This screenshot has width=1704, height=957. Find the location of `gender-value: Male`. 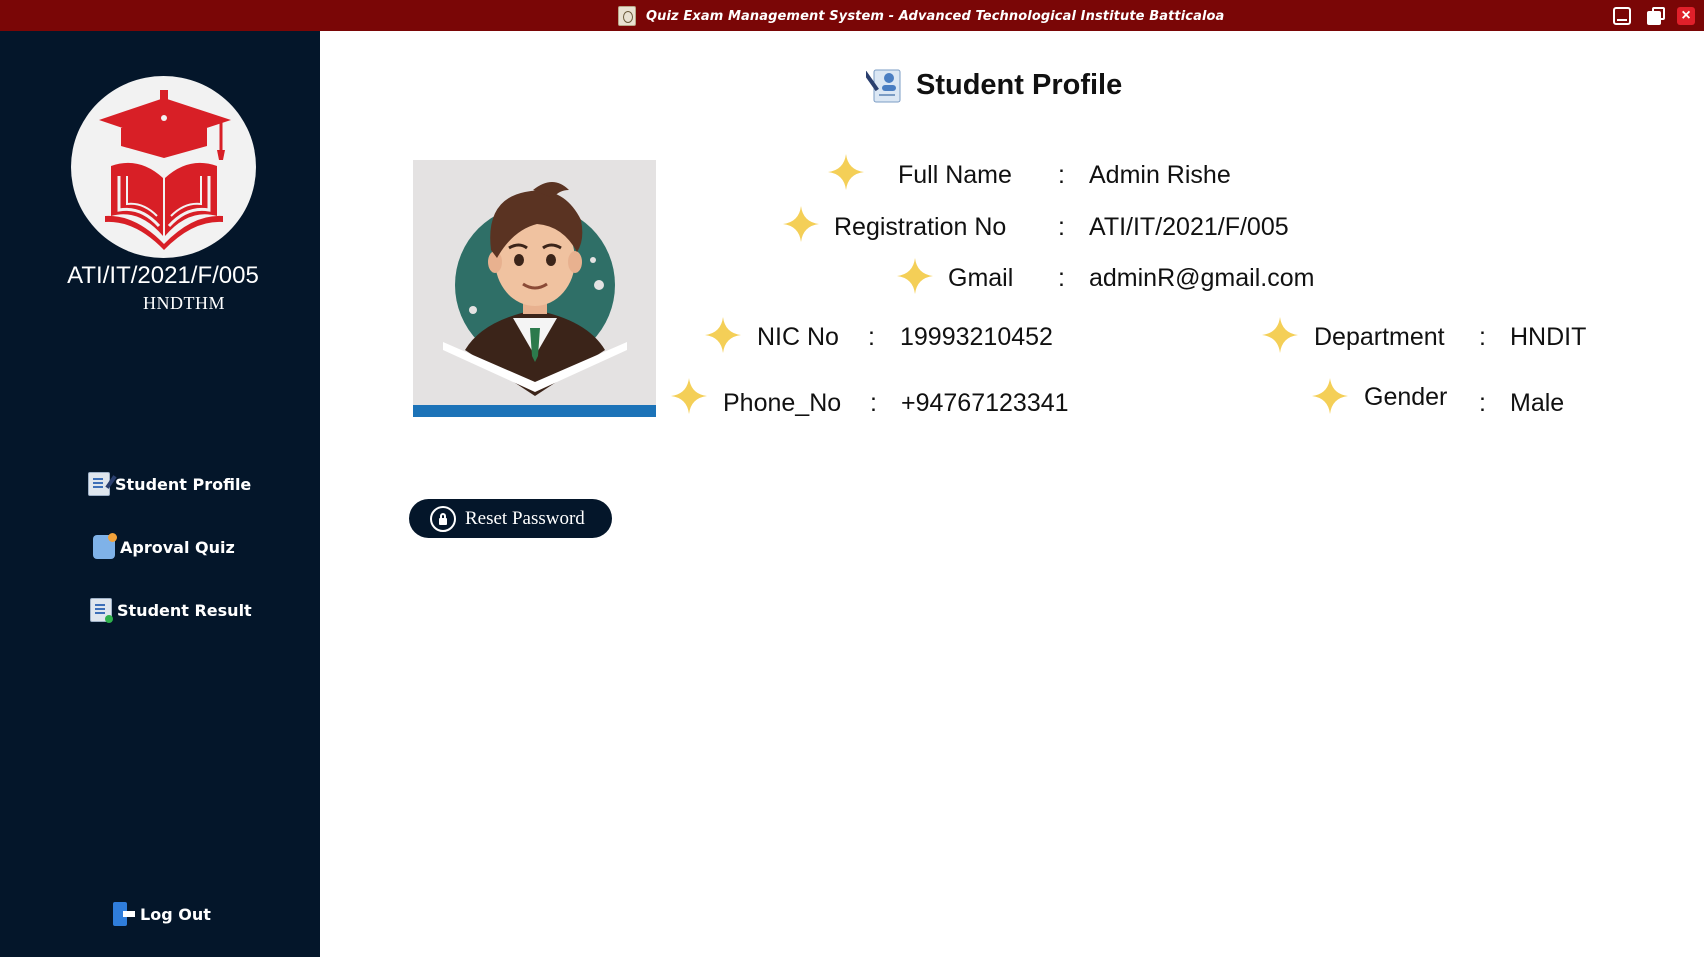

gender-value: Male is located at coordinates (1537, 403).